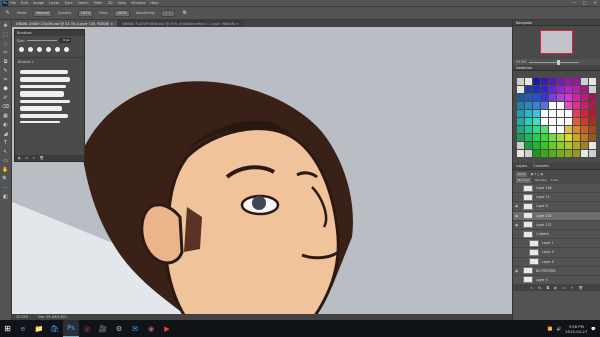  What do you see at coordinates (5, 143) in the screenshot?
I see `type-tool-icon: T` at bounding box center [5, 143].